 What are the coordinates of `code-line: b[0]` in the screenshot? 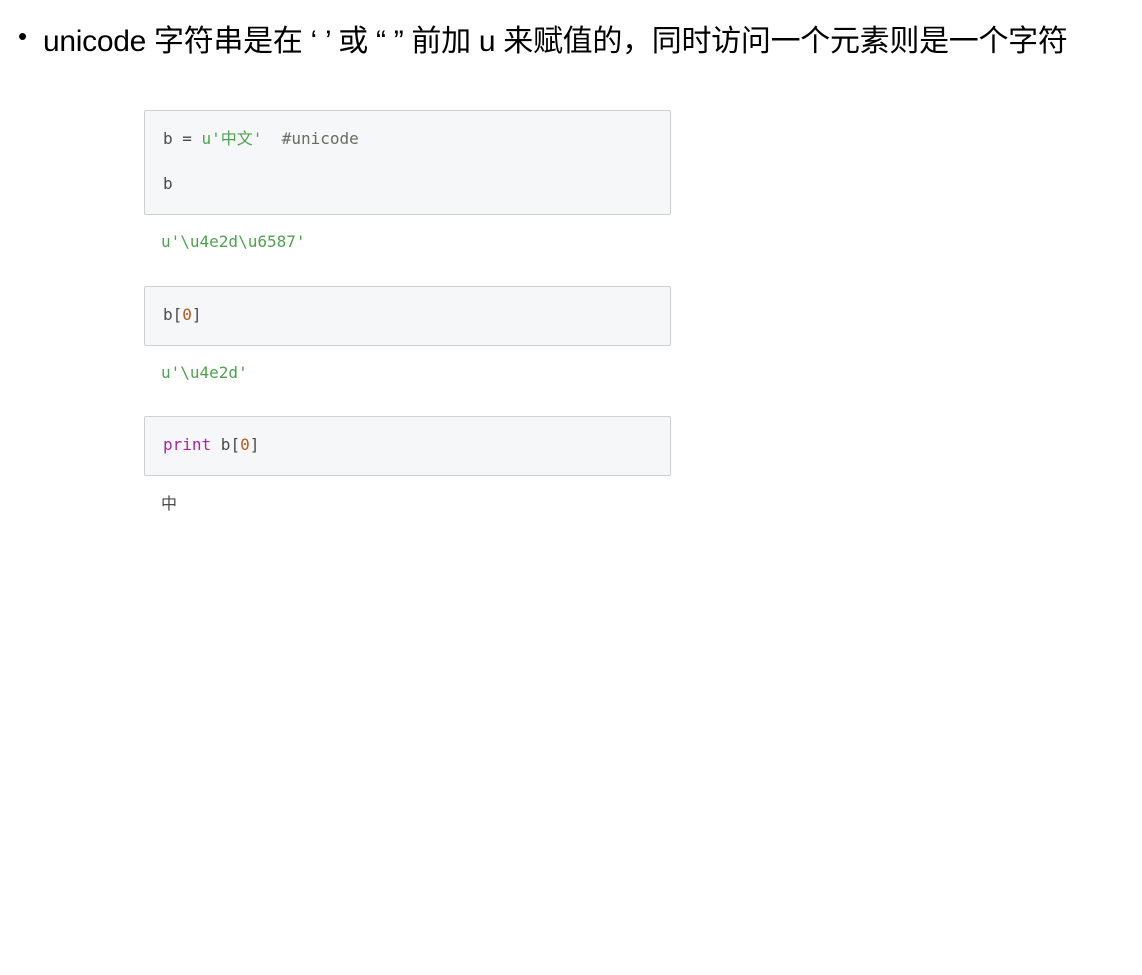 It's located at (182, 315).